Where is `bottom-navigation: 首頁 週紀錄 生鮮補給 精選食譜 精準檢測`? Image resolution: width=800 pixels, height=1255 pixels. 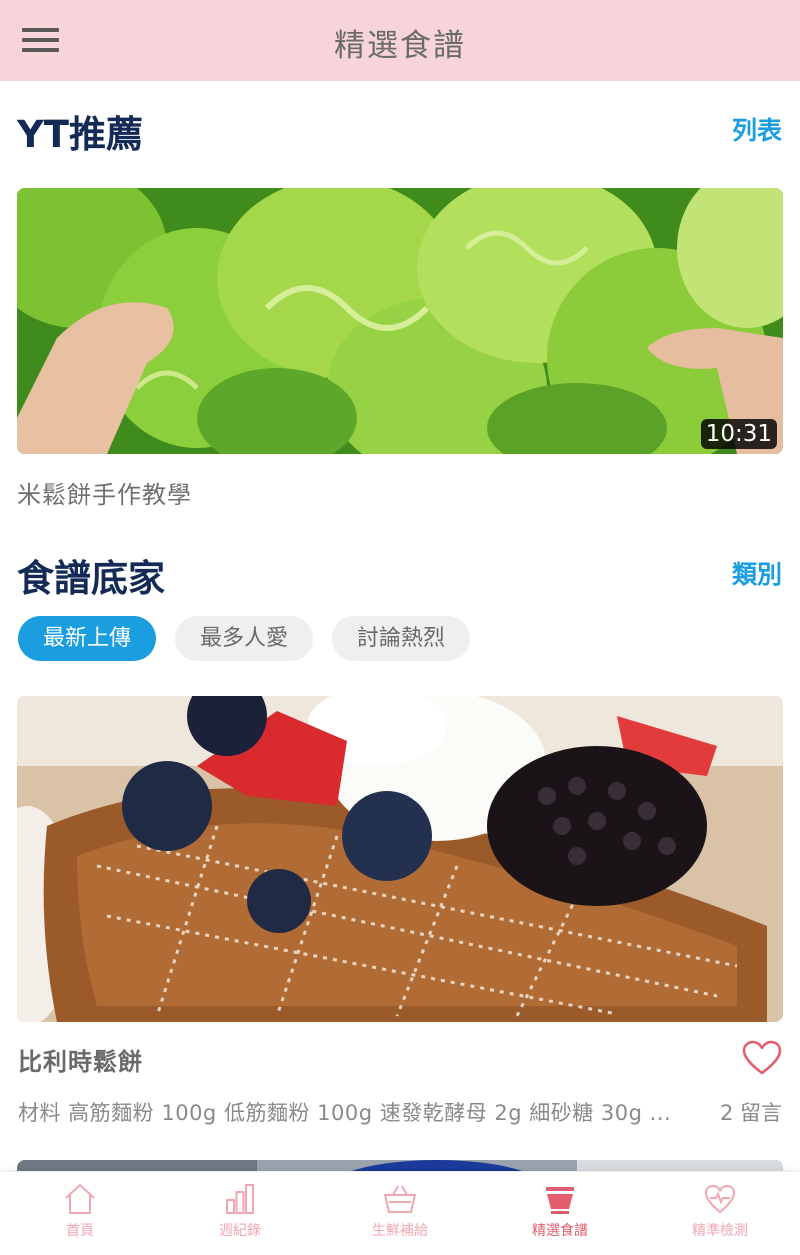 bottom-navigation: 首頁 週紀錄 生鮮補給 精選食譜 精準檢測 is located at coordinates (400, 1213).